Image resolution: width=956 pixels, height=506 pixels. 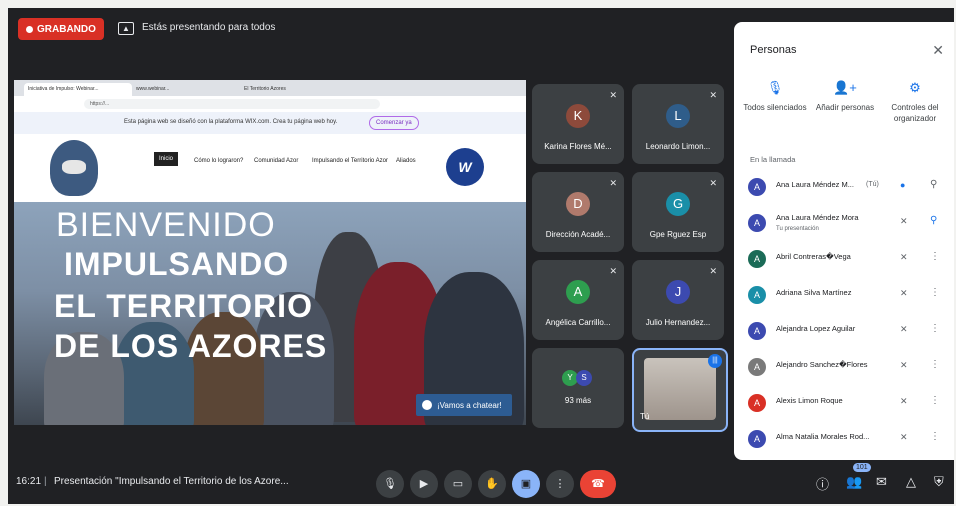 What do you see at coordinates (276, 161) in the screenshot?
I see `nav-comunidad: Comunidad Azor` at bounding box center [276, 161].